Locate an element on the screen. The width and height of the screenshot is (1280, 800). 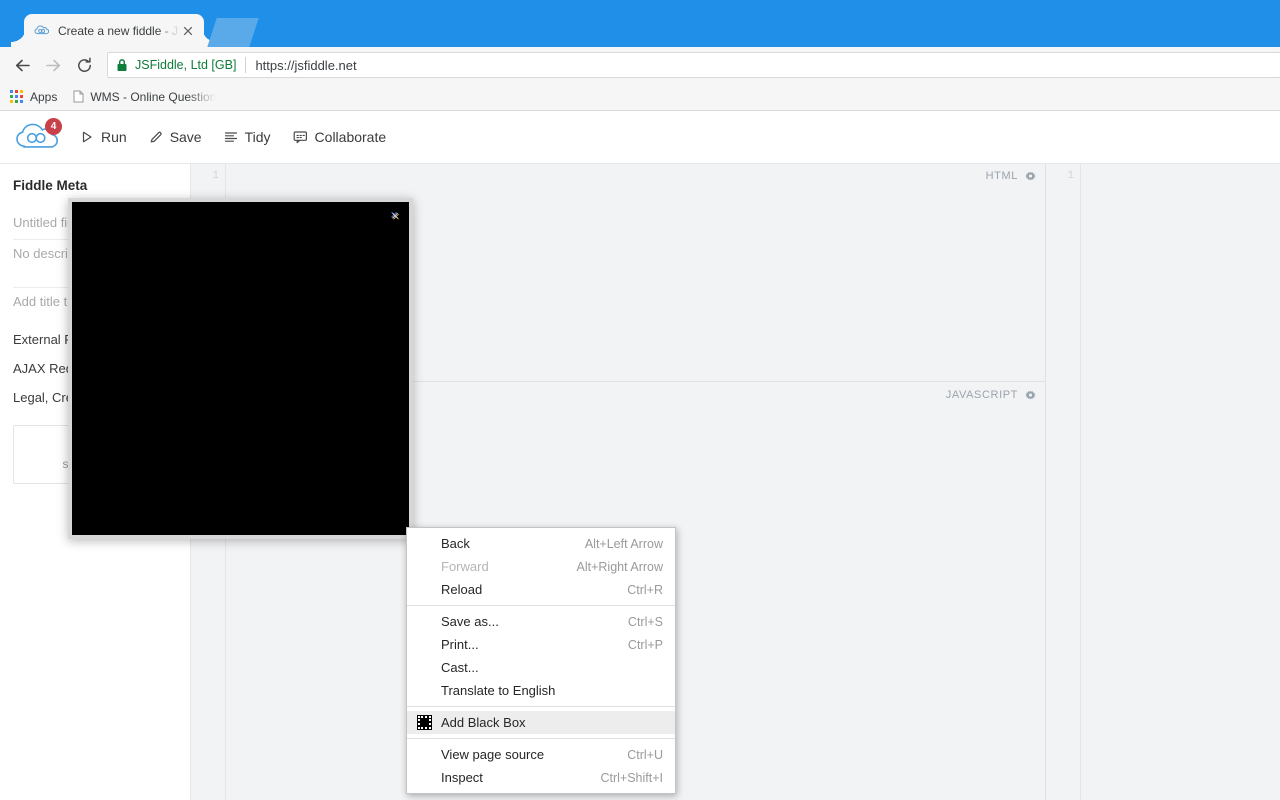
context-menu-item-save-as: Save as... Ctrl+S is located at coordinates (541, 621).